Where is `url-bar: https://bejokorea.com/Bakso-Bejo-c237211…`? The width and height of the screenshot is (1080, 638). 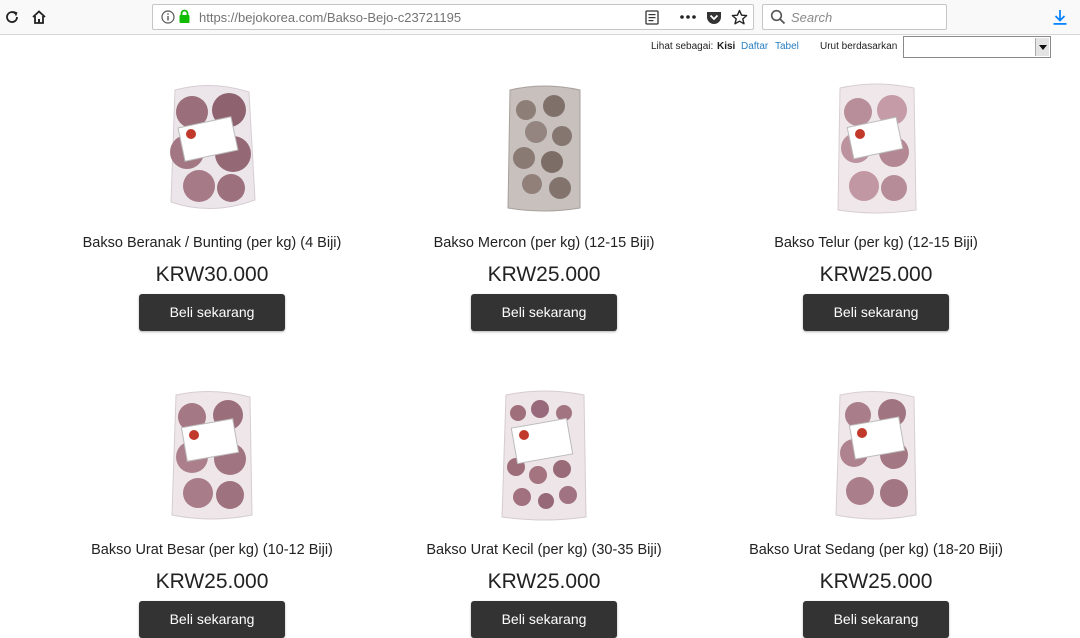 url-bar: https://bejokorea.com/Bakso-Bejo-c237211… is located at coordinates (453, 17).